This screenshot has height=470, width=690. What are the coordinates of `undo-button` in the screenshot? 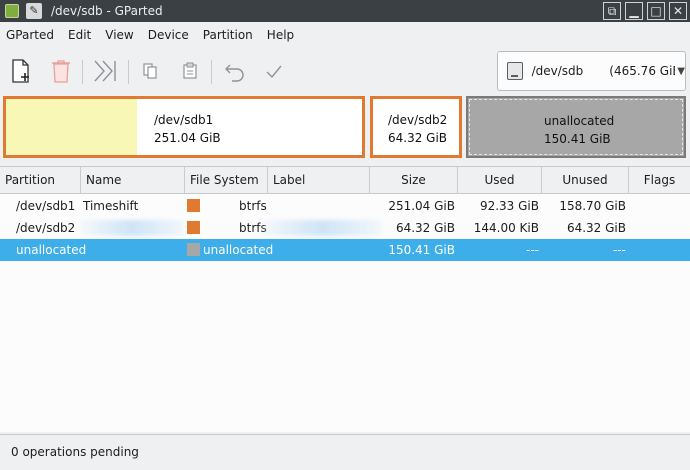 It's located at (235, 71).